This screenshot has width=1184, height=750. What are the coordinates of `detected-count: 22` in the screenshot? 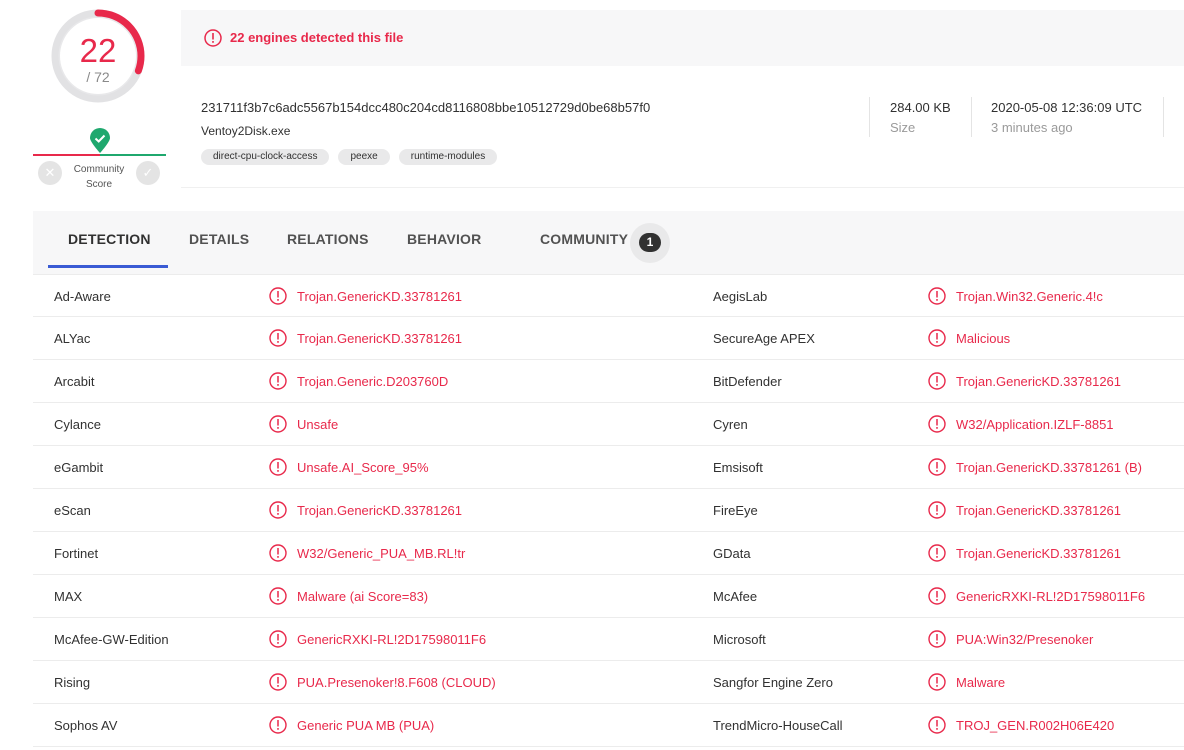 It's located at (98, 50).